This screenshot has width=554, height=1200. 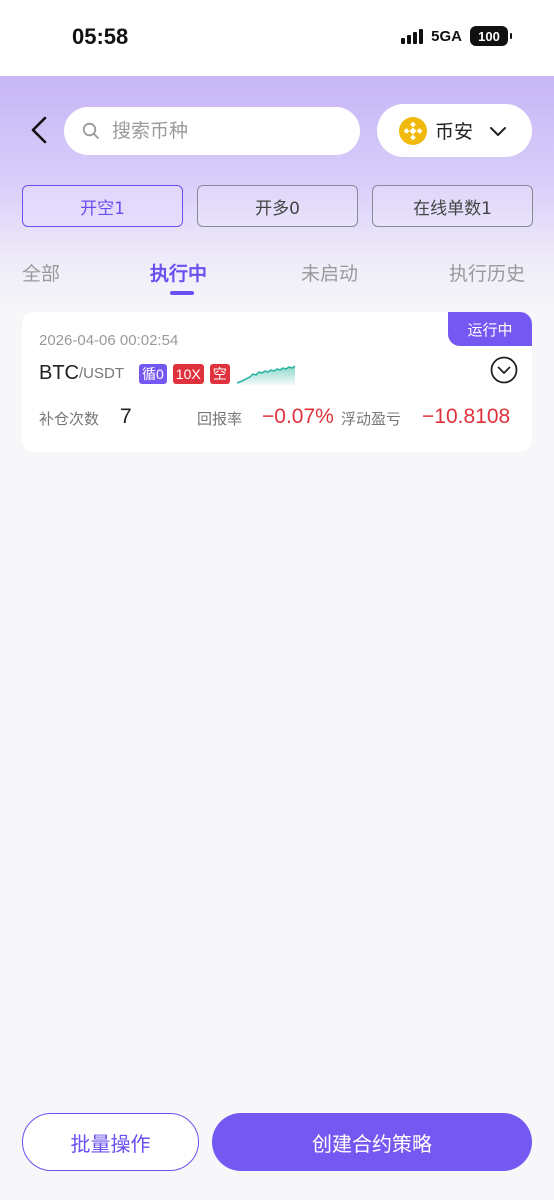 I want to click on status-bar: 05:58 5GA 100, so click(x=277, y=38).